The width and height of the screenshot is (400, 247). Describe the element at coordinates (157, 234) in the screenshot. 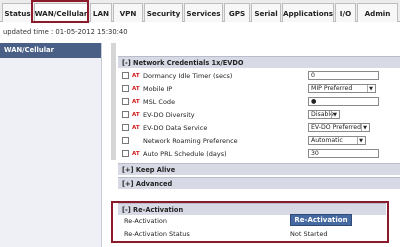

I see `reactivation-status-label: Re-Activation Status` at that location.